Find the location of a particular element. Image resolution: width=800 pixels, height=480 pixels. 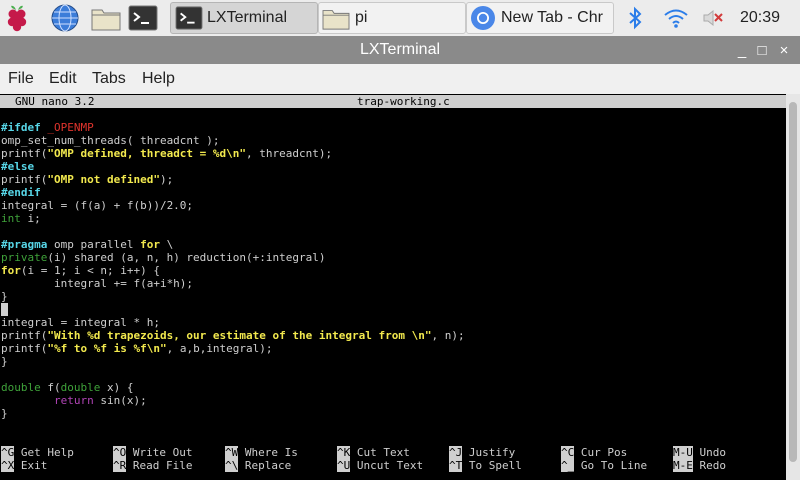

volume-muted-icon is located at coordinates (713, 18).